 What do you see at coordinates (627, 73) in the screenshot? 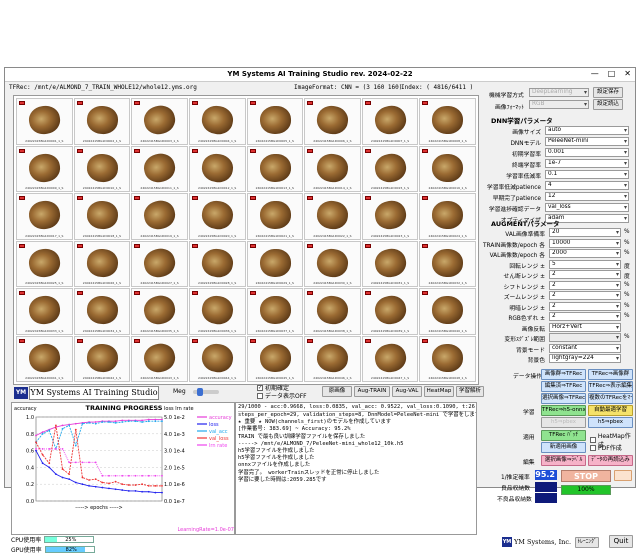
I see `close-button: ✕` at bounding box center [627, 73].